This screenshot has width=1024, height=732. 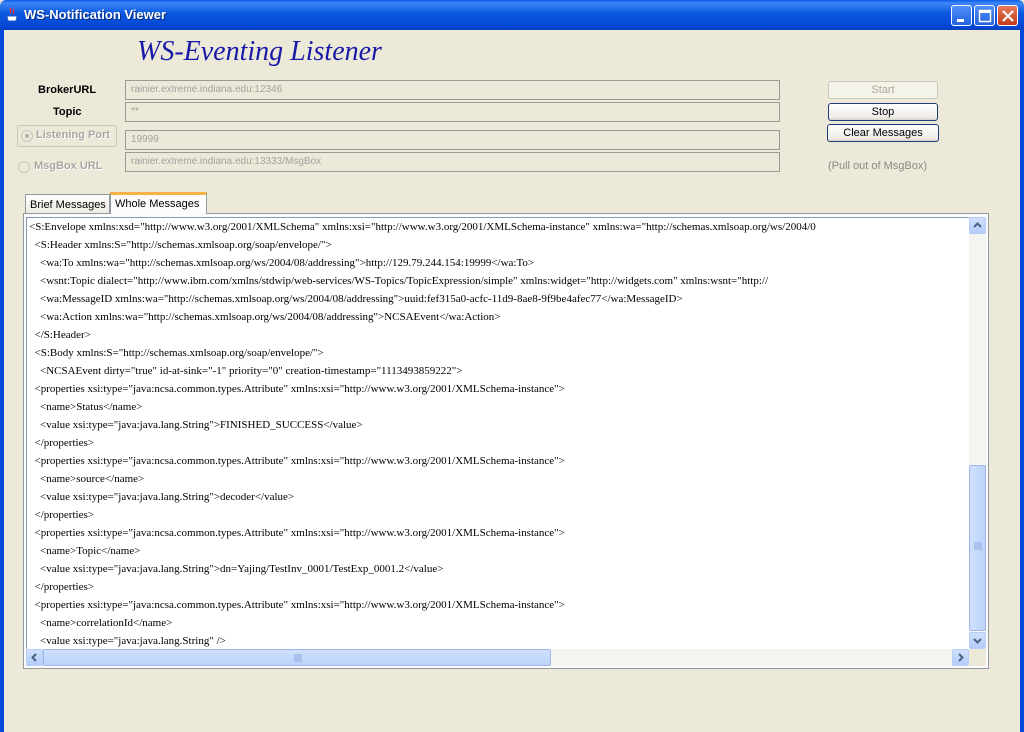 What do you see at coordinates (883, 112) in the screenshot?
I see `stop-button: Stop` at bounding box center [883, 112].